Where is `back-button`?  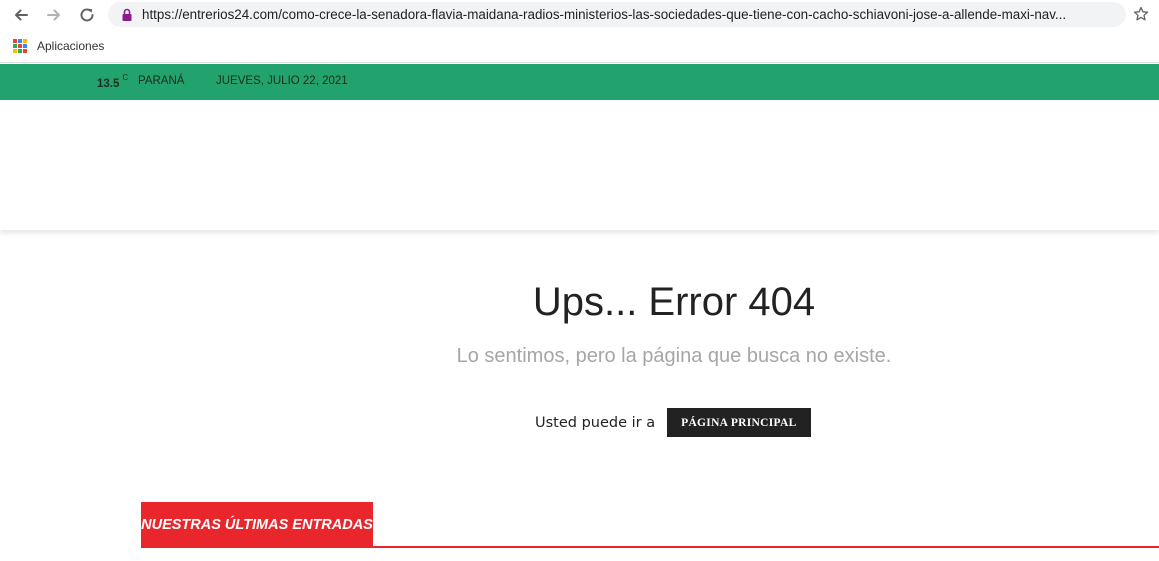
back-button is located at coordinates (21, 15).